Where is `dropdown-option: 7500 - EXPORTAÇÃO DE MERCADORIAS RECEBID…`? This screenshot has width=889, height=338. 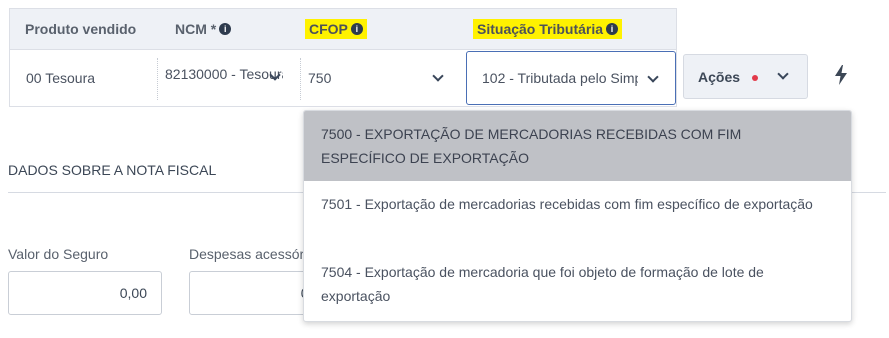
dropdown-option: 7500 - EXPORTAÇÃO DE MERCADORIAS RECEBID… is located at coordinates (577, 146).